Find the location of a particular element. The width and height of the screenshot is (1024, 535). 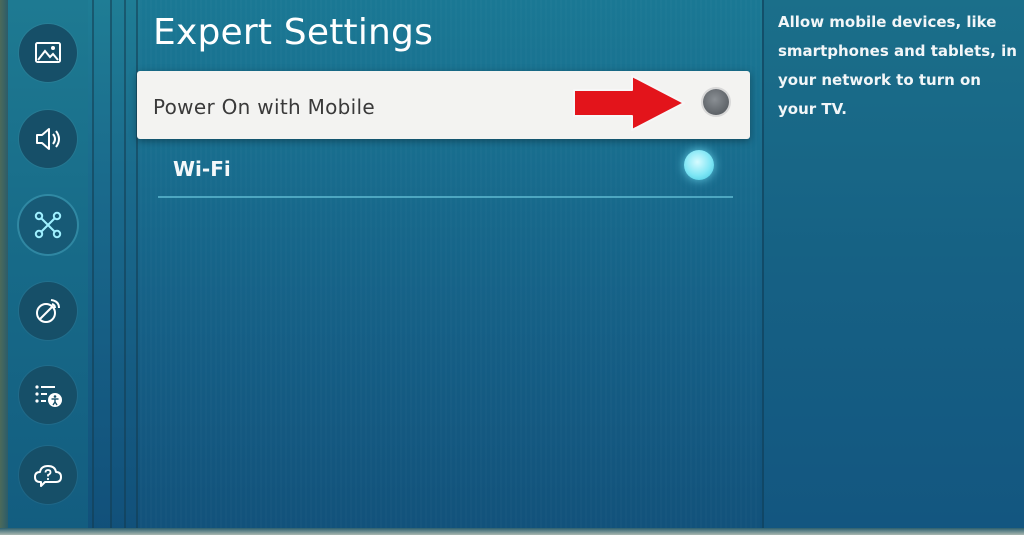

nav-support-button is located at coordinates (48, 311).